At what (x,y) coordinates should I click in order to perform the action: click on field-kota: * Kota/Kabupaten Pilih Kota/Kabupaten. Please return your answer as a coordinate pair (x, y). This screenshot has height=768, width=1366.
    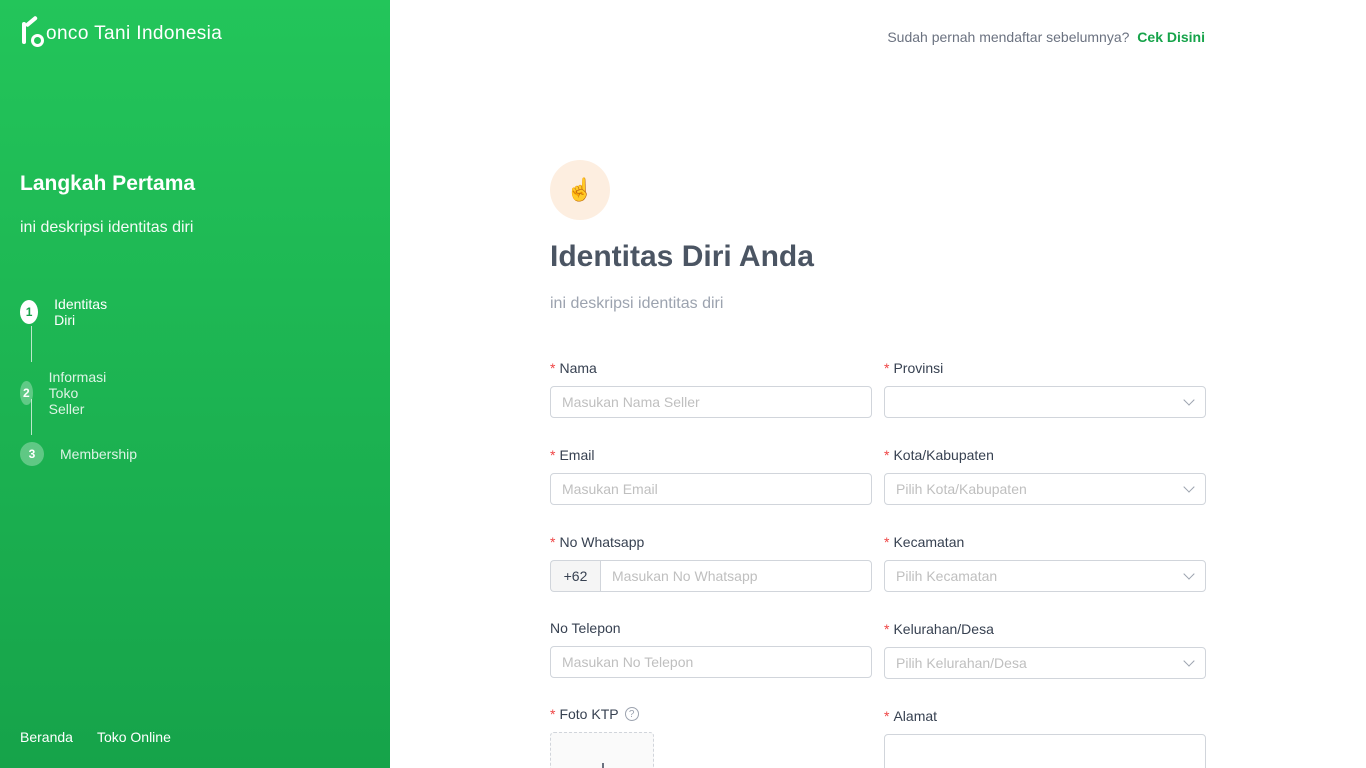
    Looking at the image, I should click on (1045, 475).